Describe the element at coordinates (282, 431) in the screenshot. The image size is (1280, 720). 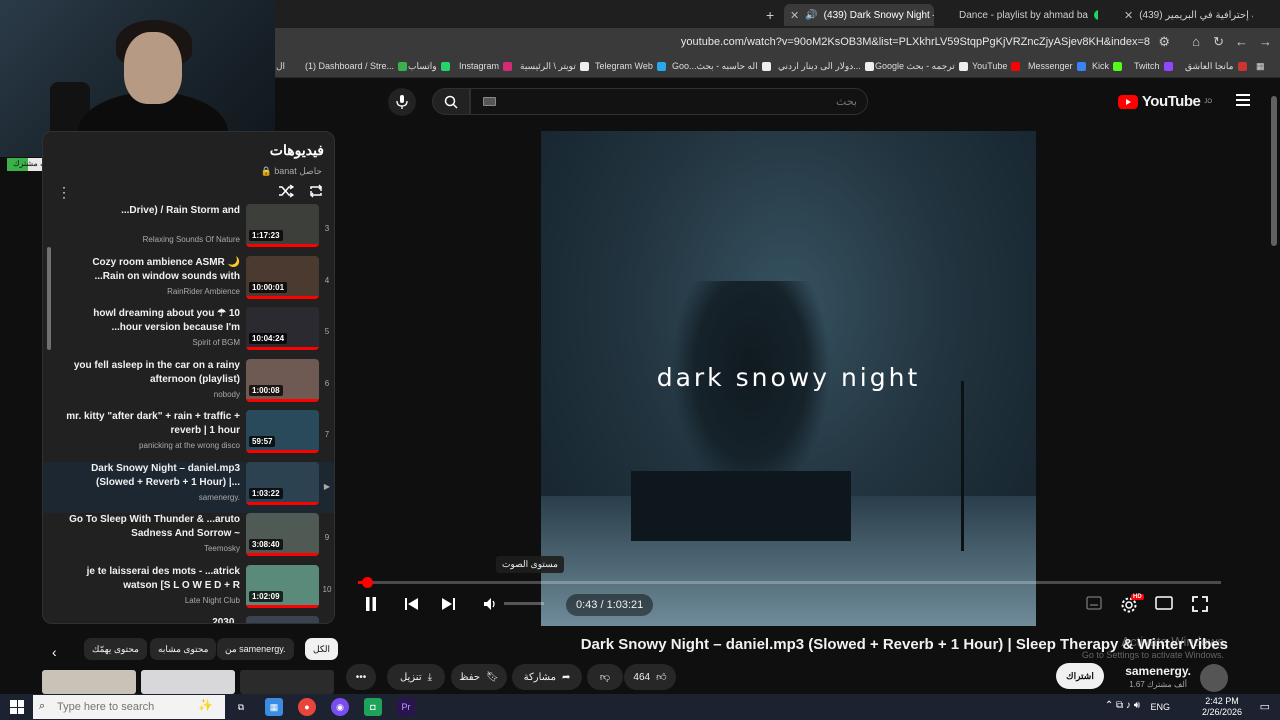
I see `playlist-thumbnail: 59:57` at that location.